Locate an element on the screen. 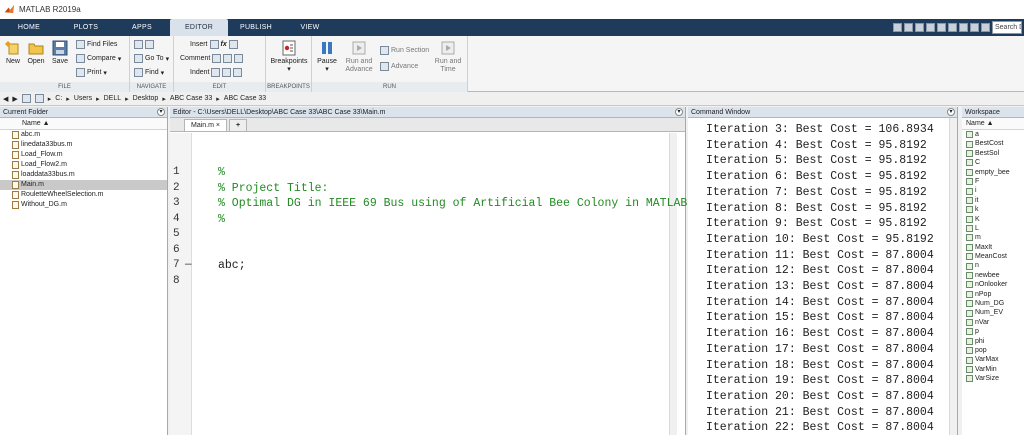 The width and height of the screenshot is (1024, 435). search-documentation-input: Search D is located at coordinates (1007, 27).